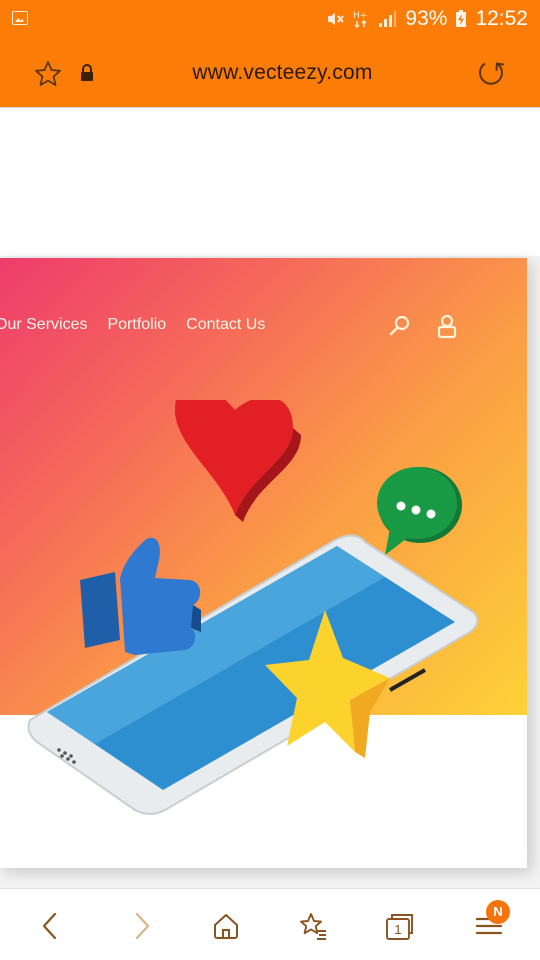  I want to click on user-icon, so click(447, 326).